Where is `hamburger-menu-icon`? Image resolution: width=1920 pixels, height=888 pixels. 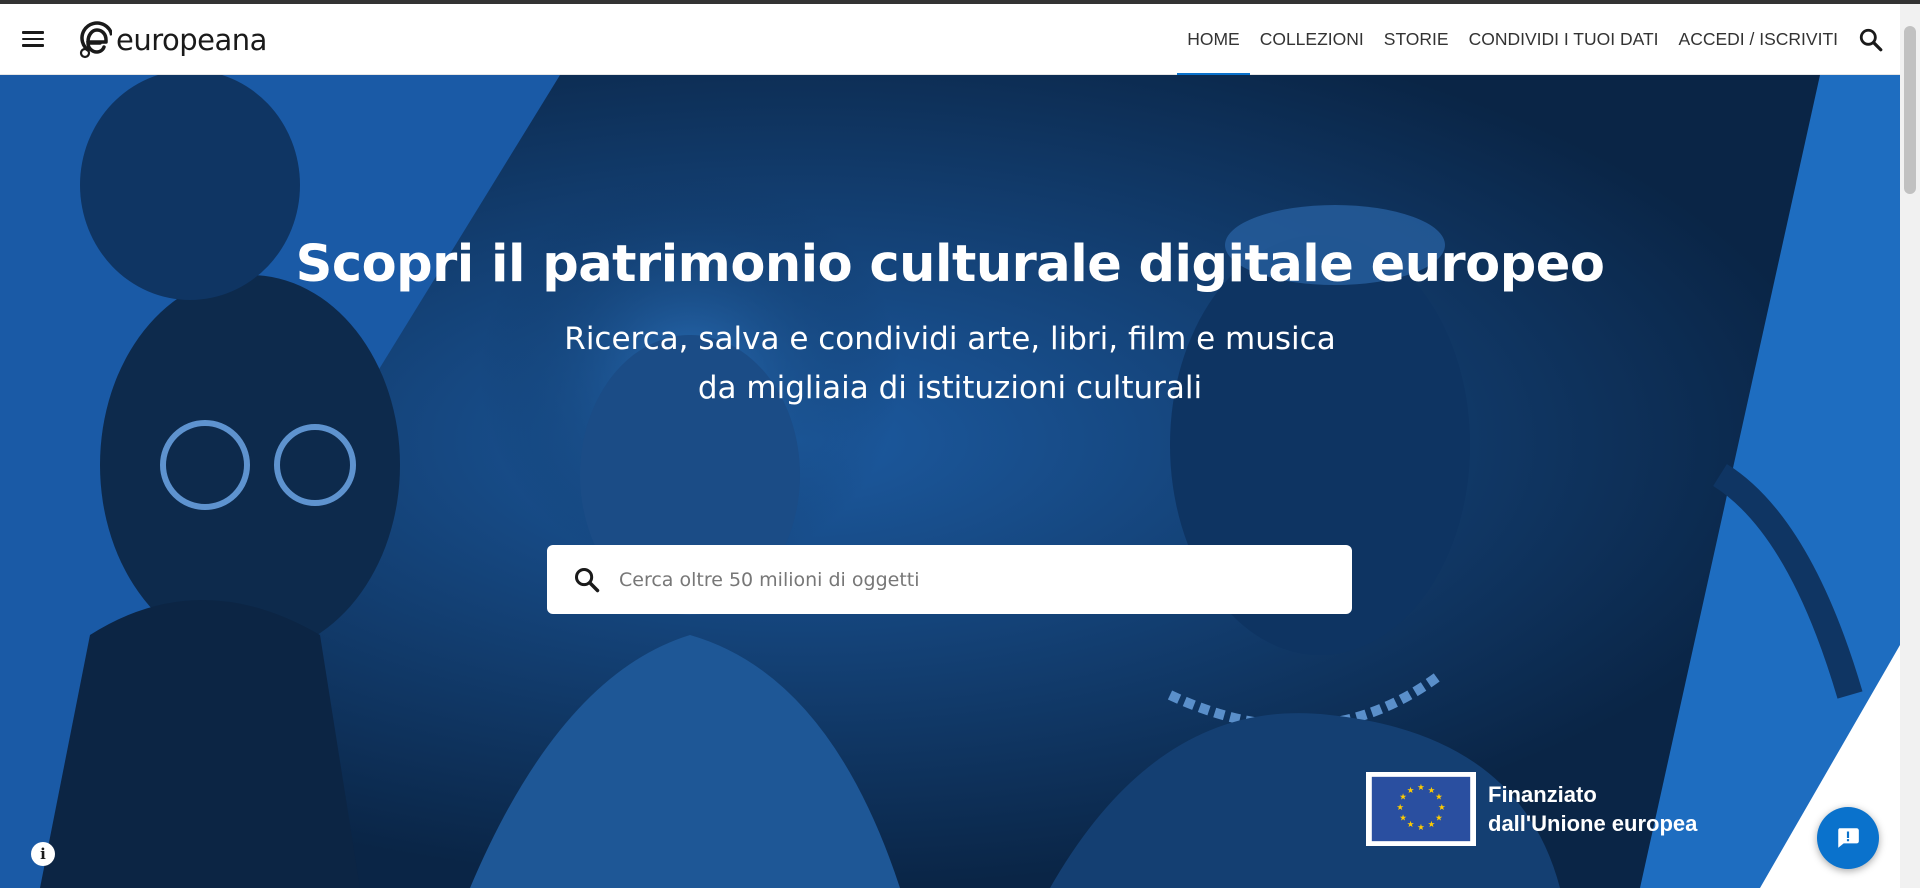 hamburger-menu-icon is located at coordinates (33, 40).